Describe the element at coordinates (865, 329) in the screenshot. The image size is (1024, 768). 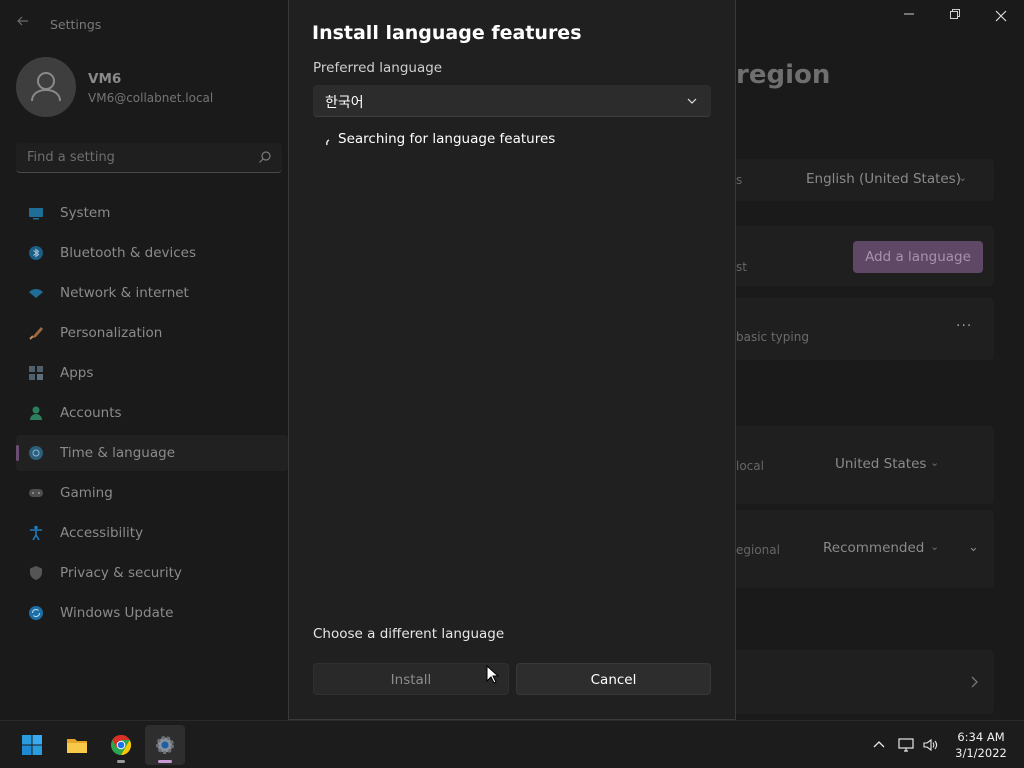
I see `language-entry-row: basic typing ···` at that location.